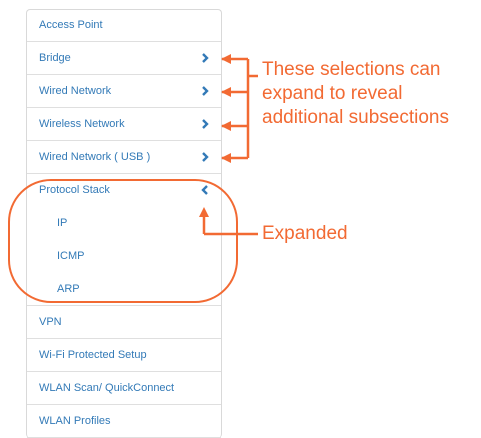 The height and width of the screenshot is (438, 481). What do you see at coordinates (123, 241) in the screenshot?
I see `expanded-outline` at bounding box center [123, 241].